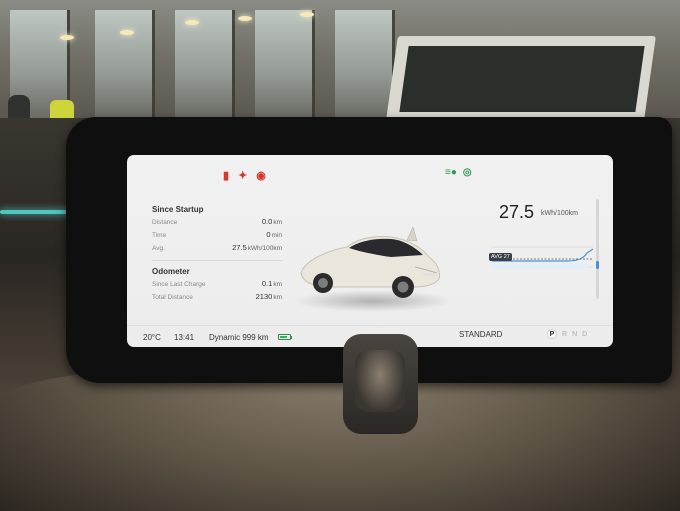 The width and height of the screenshot is (680, 511). What do you see at coordinates (159, 235) in the screenshot?
I see `trip-row-label: Time` at bounding box center [159, 235].